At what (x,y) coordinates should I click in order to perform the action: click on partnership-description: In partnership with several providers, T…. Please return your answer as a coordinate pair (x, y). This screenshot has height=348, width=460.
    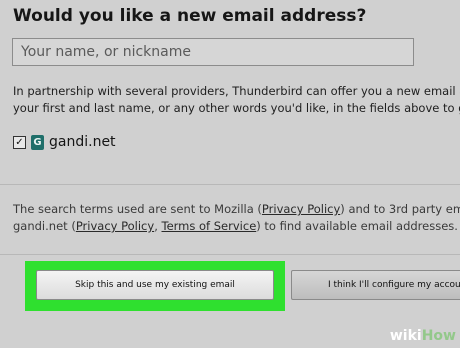
    Looking at the image, I should click on (236, 100).